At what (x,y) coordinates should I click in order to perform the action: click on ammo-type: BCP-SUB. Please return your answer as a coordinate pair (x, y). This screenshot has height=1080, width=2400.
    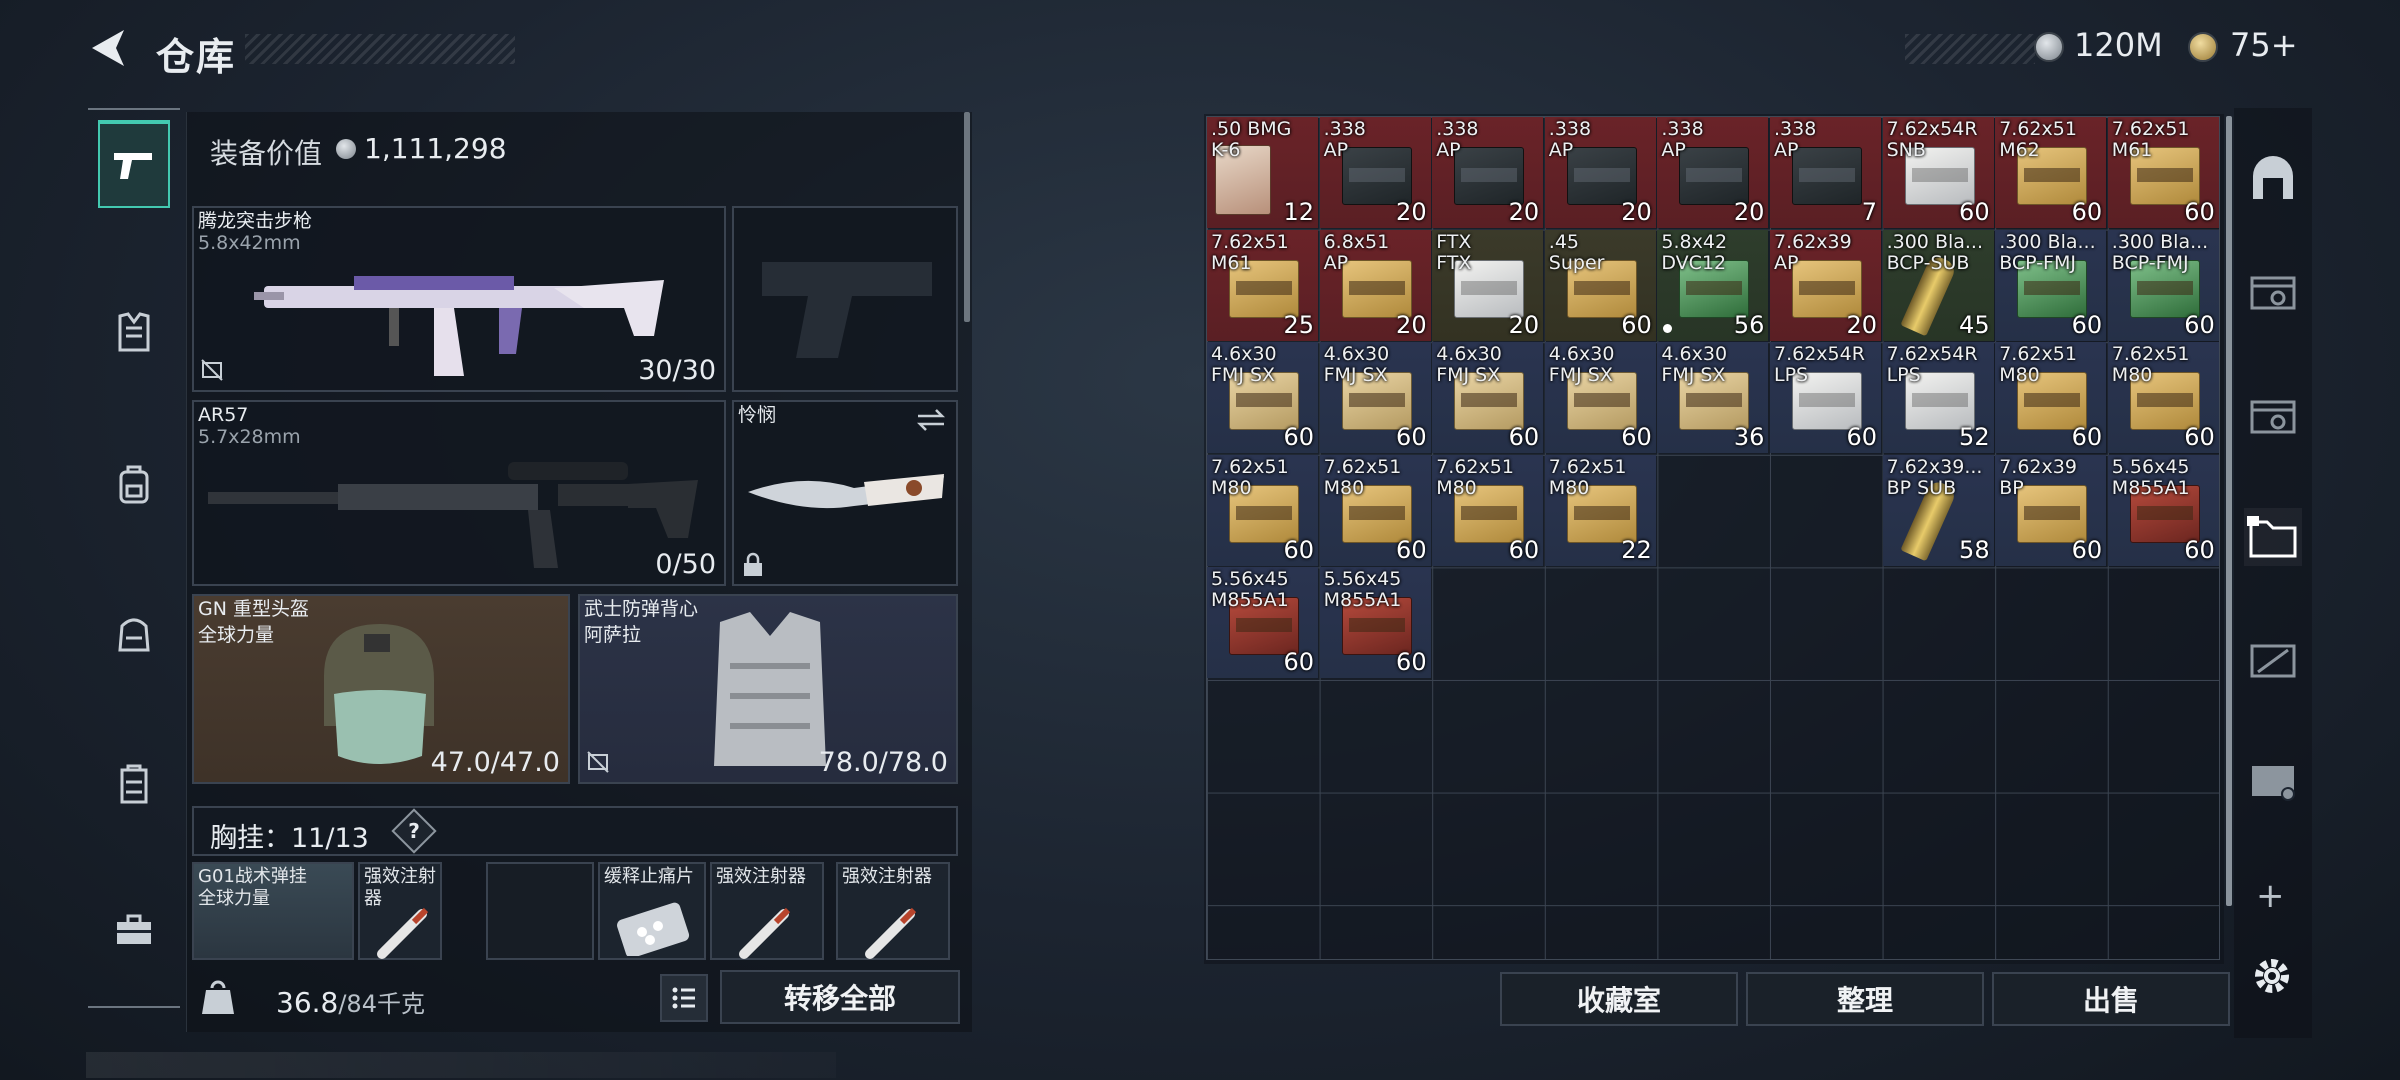
    Looking at the image, I should click on (1928, 262).